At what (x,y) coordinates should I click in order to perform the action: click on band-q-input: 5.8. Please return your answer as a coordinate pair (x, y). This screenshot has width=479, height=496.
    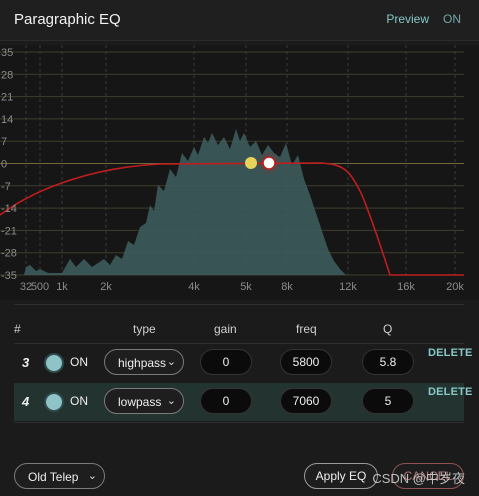
    Looking at the image, I should click on (388, 362).